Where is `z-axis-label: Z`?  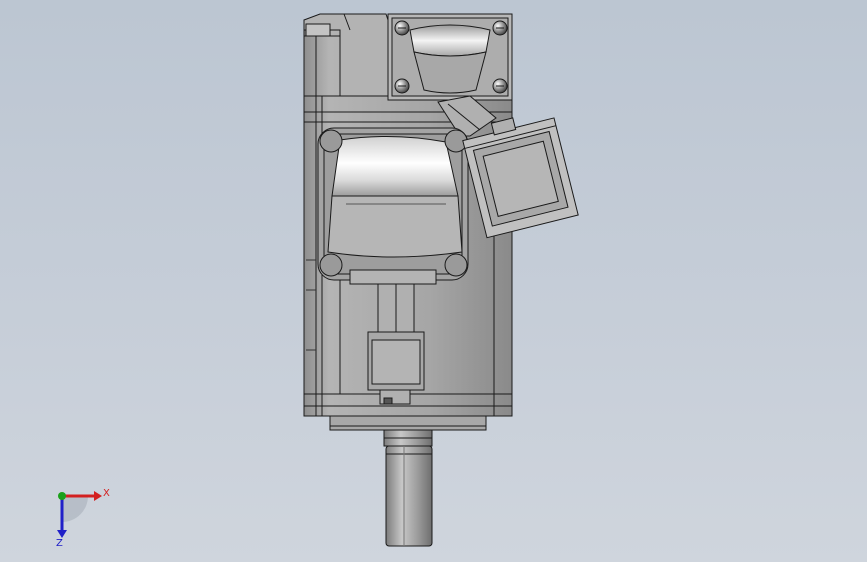 z-axis-label: Z is located at coordinates (59, 543).